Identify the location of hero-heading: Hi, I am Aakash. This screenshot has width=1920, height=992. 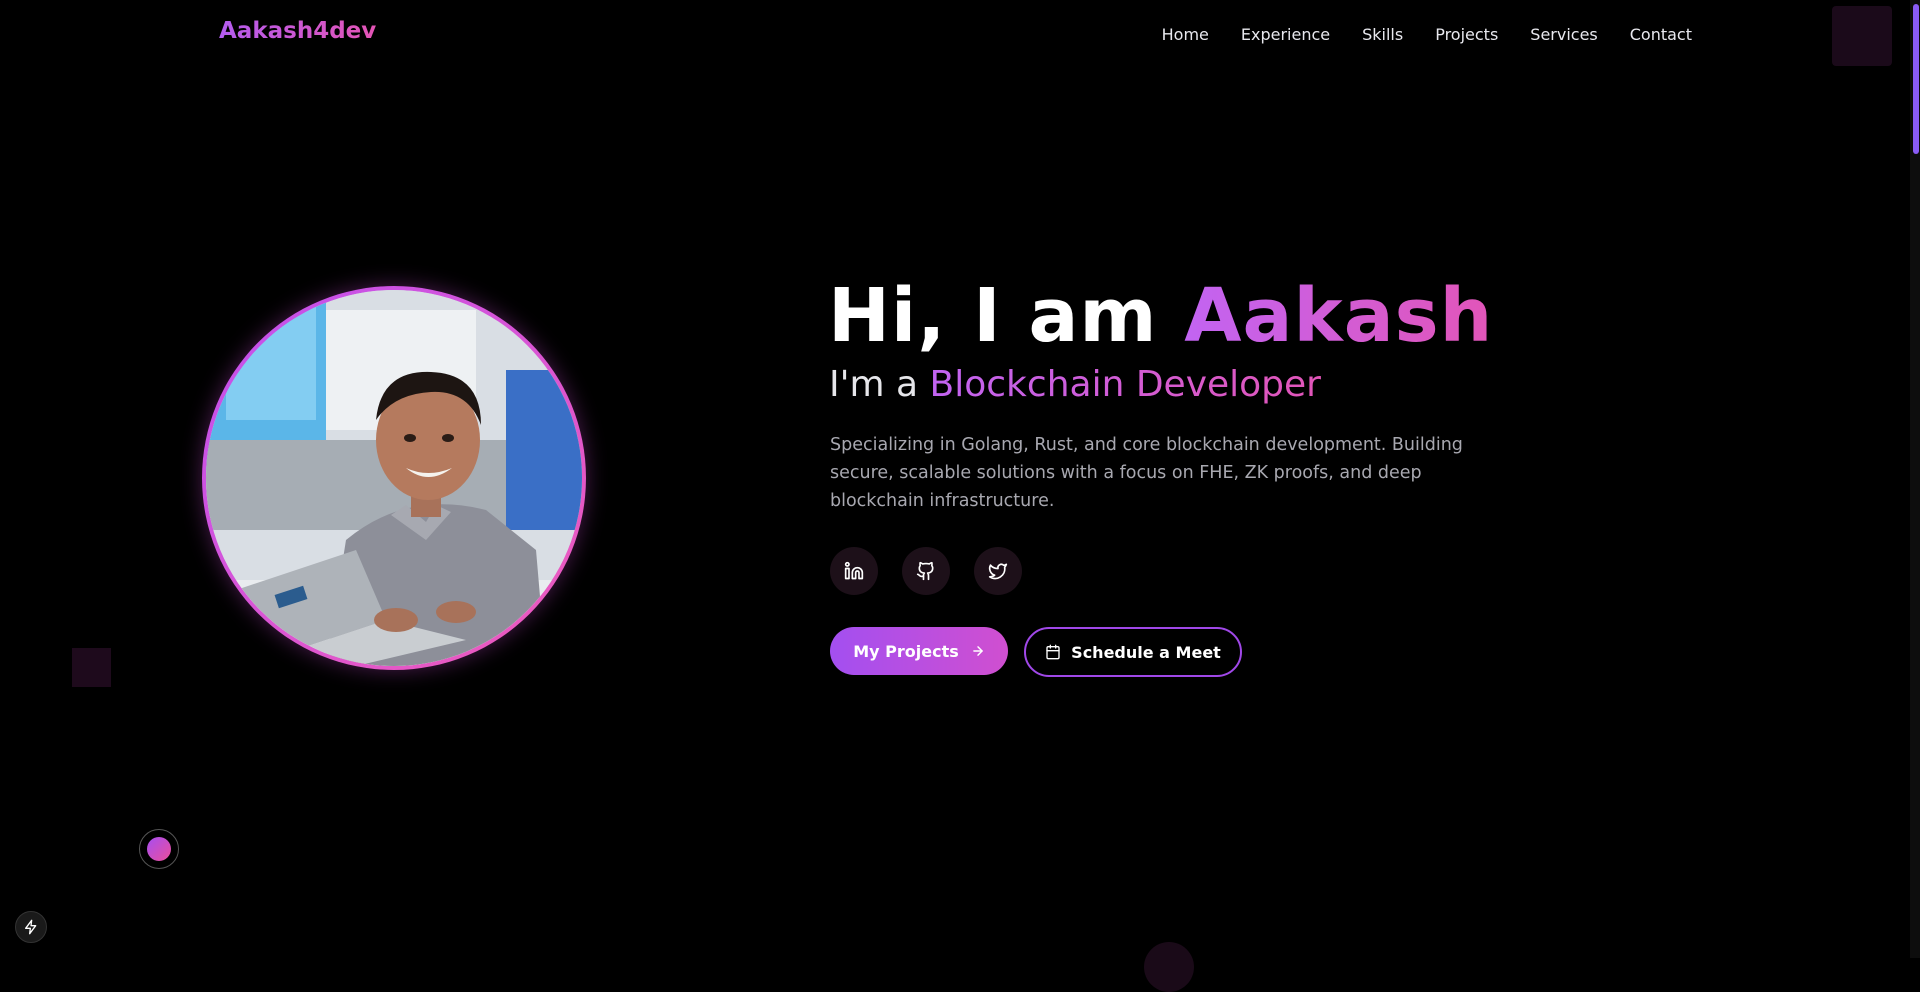
(1160, 316).